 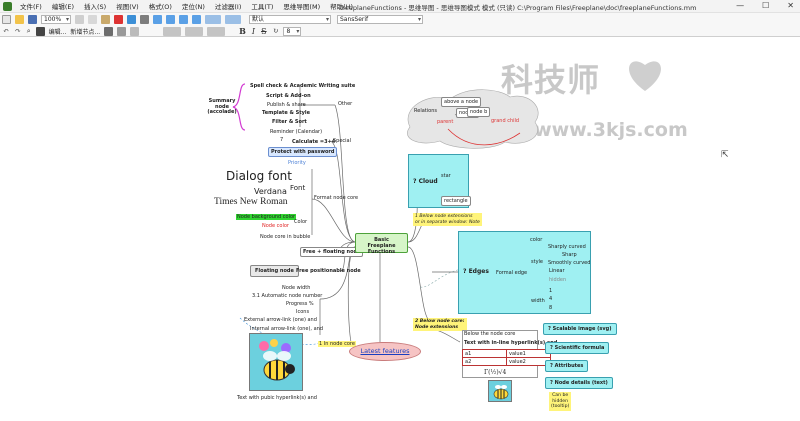 What do you see at coordinates (29, 31) in the screenshot?
I see `search-icon: ⌕` at bounding box center [29, 31].